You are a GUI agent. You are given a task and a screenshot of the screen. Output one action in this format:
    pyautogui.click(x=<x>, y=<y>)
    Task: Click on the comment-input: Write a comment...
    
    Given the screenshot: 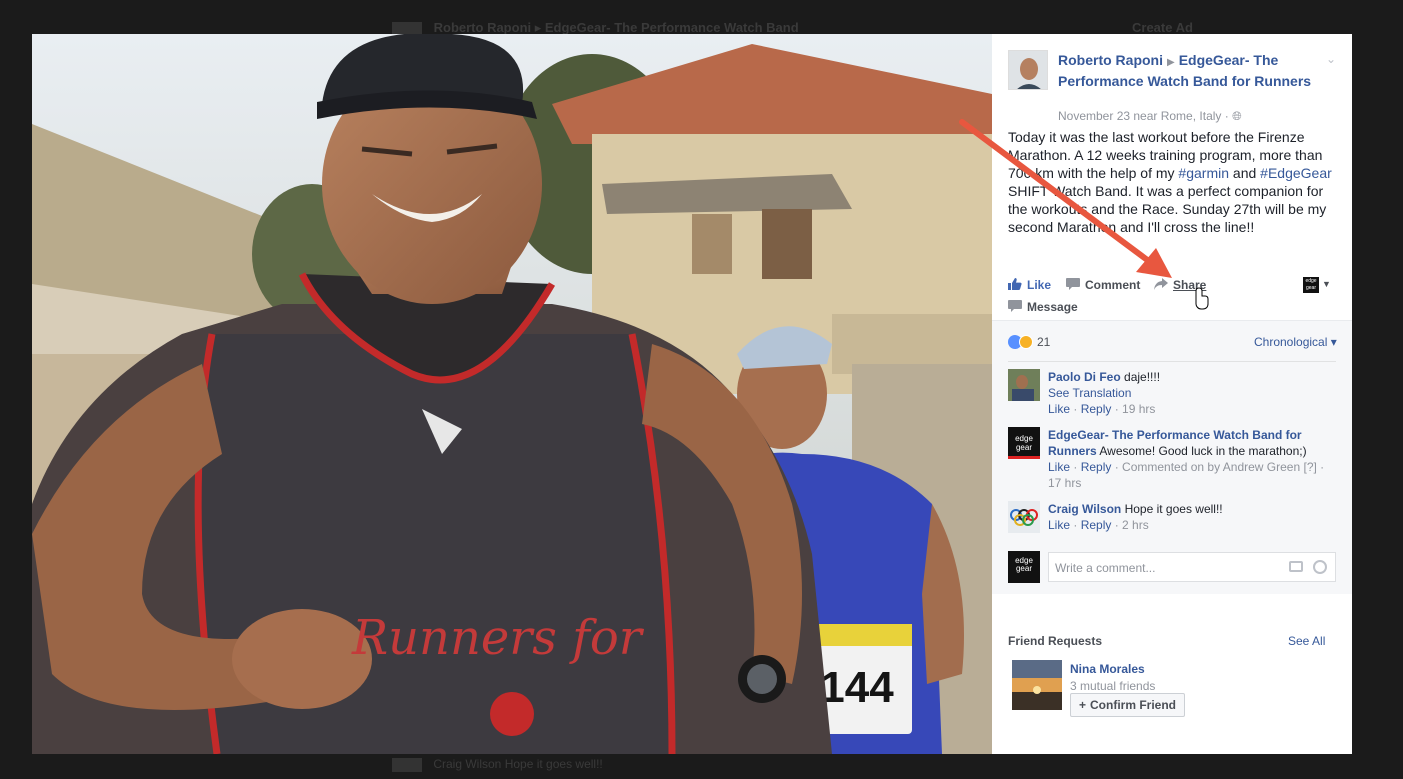 What is the action you would take?
    pyautogui.click(x=1192, y=567)
    